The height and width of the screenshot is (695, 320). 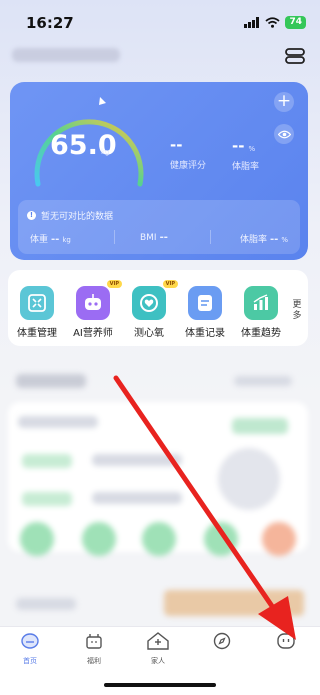 I want to click on health-score: -- 健康评分, so click(x=188, y=153).